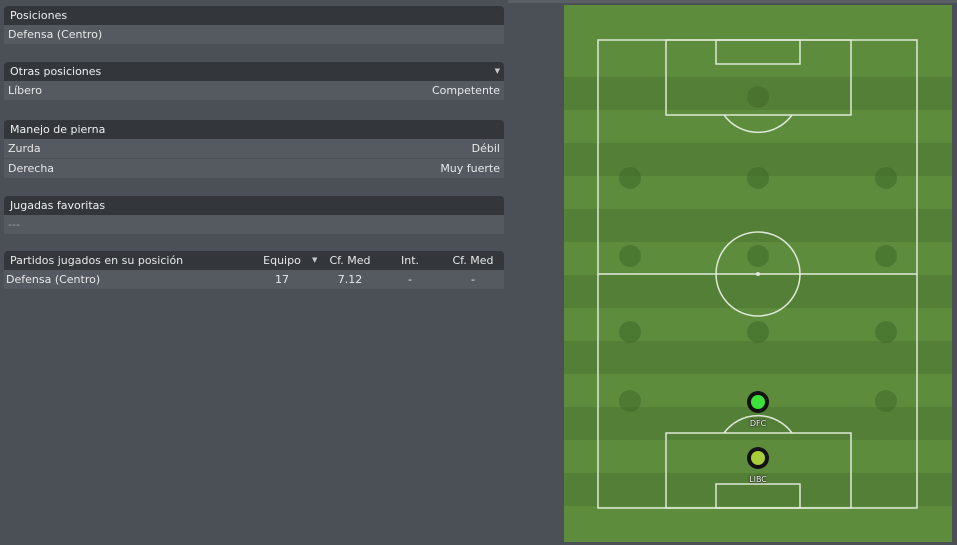 The width and height of the screenshot is (957, 545). I want to click on right-foot-label: Derecha, so click(31, 168).